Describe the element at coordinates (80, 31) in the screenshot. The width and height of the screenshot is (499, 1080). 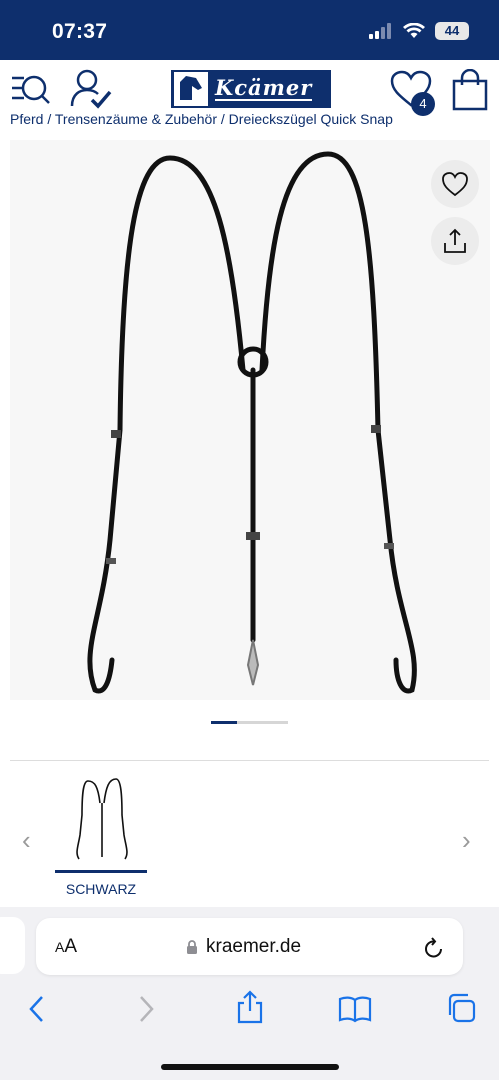
I see `status-time: 07:37` at that location.